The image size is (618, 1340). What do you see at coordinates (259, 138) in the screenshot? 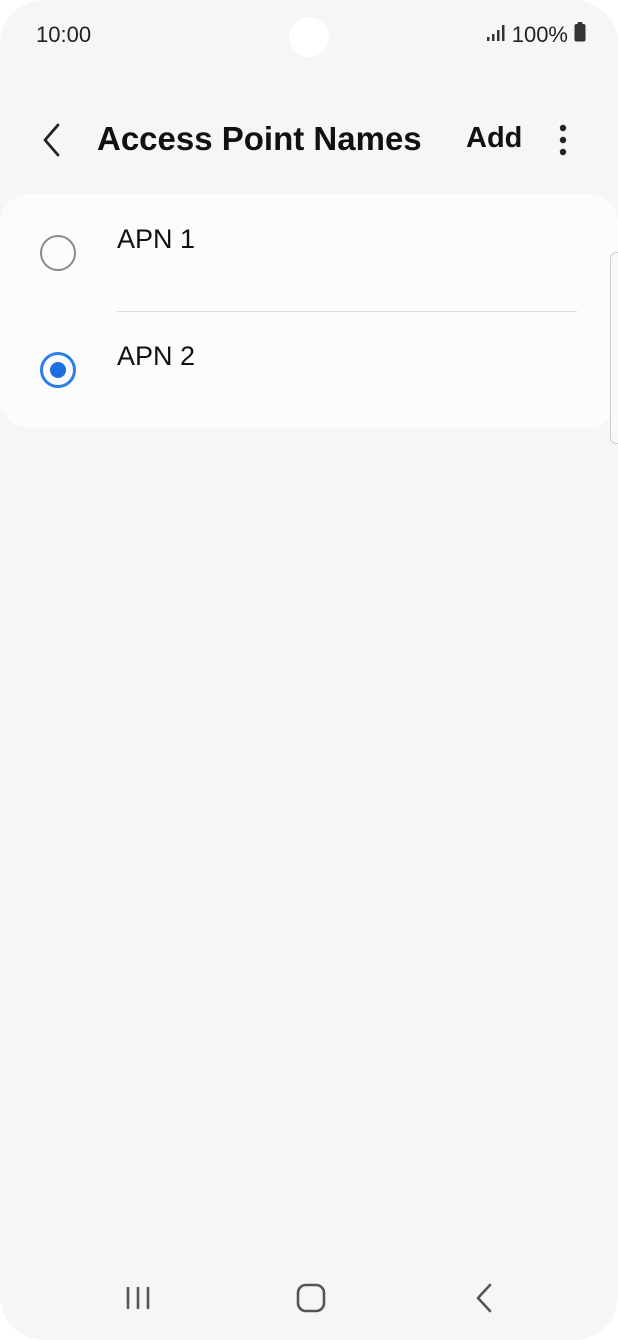
I see `page-title: Access Point Names` at bounding box center [259, 138].